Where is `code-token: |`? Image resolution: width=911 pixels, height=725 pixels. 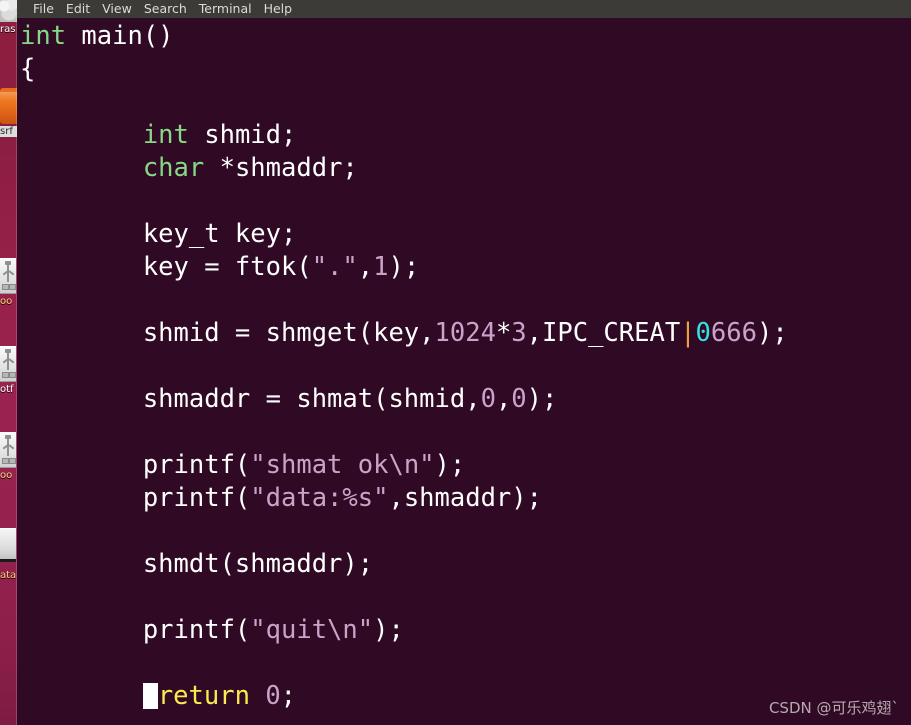
code-token: | is located at coordinates (688, 333).